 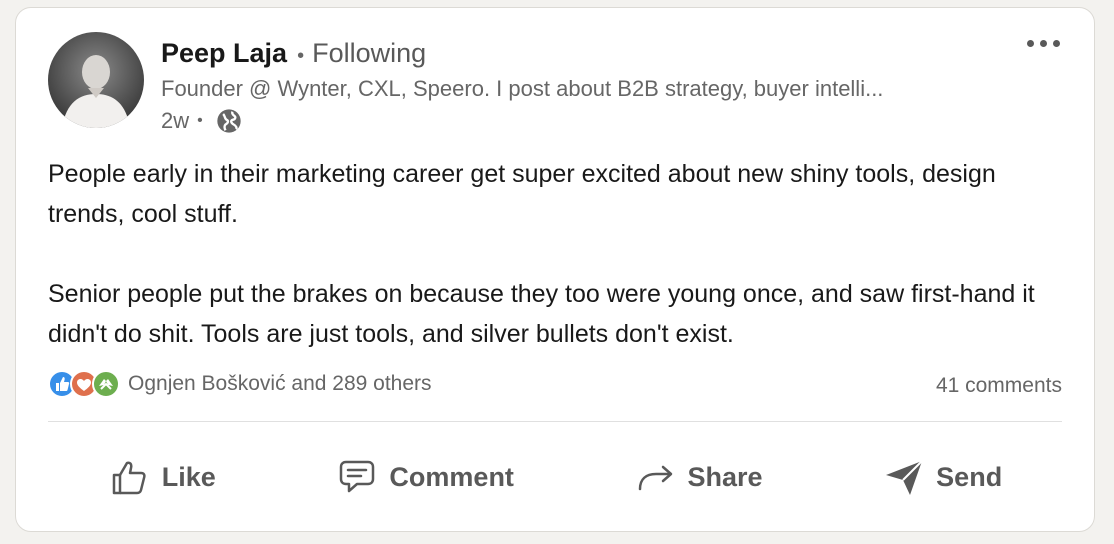 What do you see at coordinates (106, 384) in the screenshot?
I see `support-icon` at bounding box center [106, 384].